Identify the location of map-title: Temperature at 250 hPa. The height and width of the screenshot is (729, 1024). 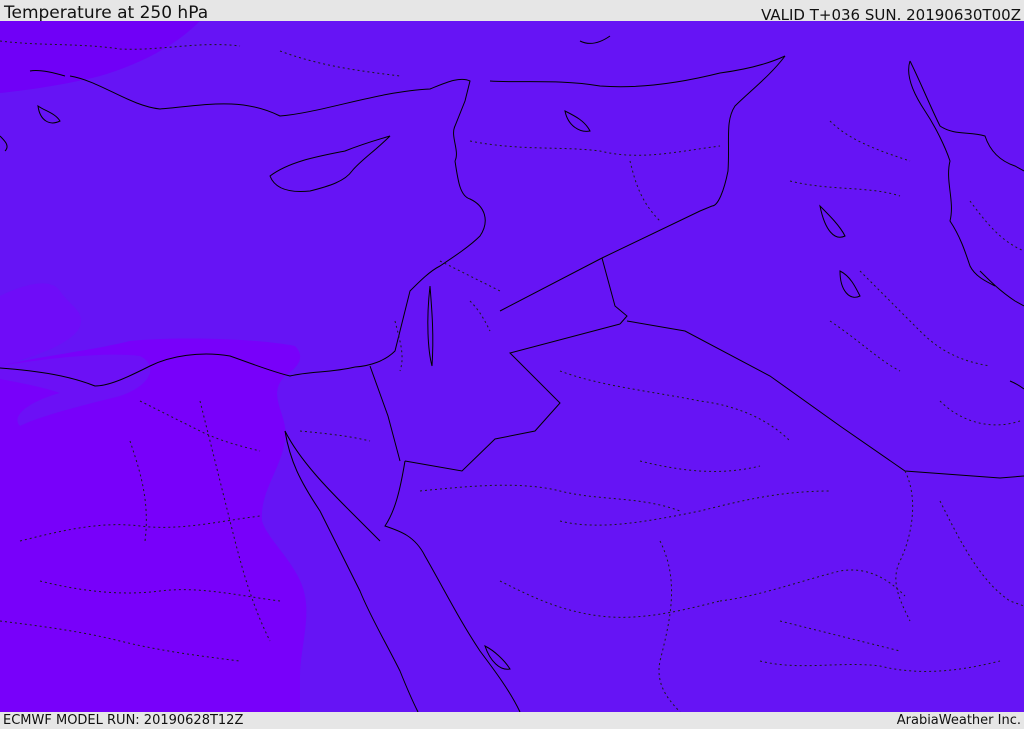
(106, 13).